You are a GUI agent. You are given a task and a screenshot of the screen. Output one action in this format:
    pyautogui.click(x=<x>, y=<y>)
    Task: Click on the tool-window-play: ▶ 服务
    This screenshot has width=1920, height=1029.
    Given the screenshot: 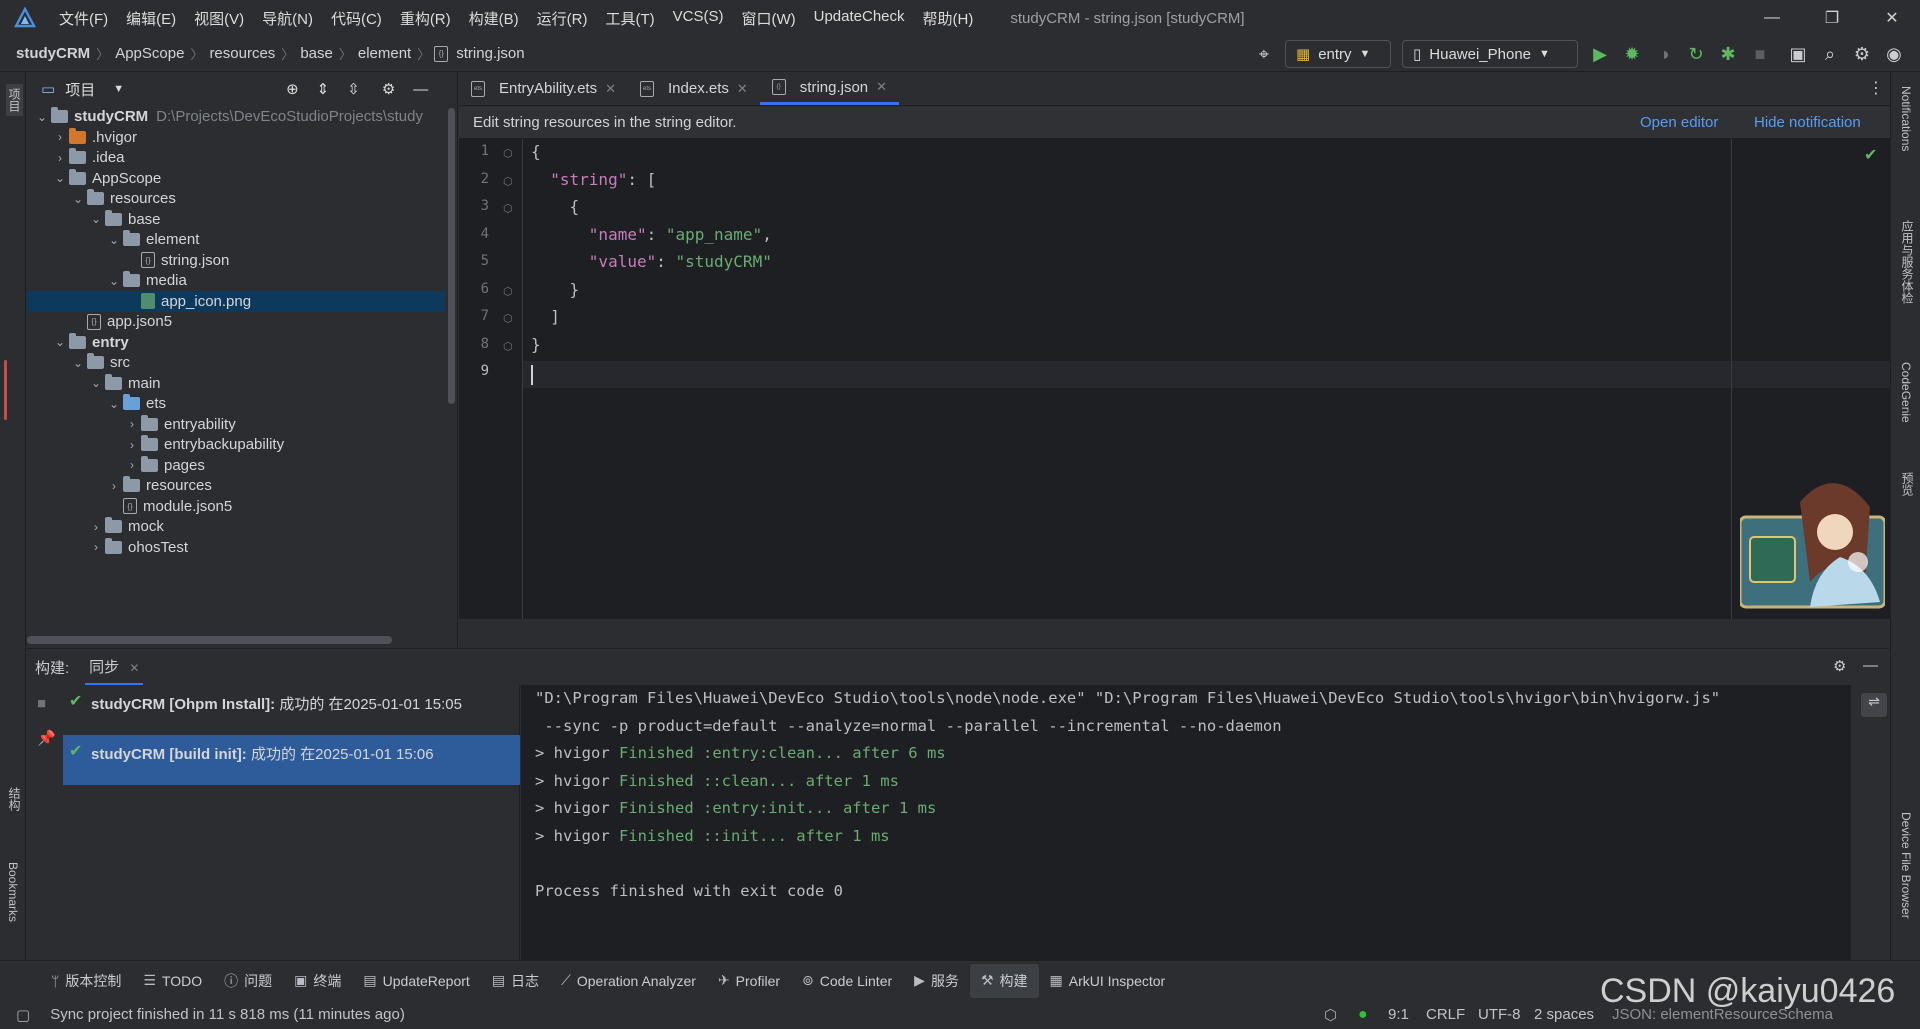 What is the action you would take?
    pyautogui.click(x=936, y=981)
    